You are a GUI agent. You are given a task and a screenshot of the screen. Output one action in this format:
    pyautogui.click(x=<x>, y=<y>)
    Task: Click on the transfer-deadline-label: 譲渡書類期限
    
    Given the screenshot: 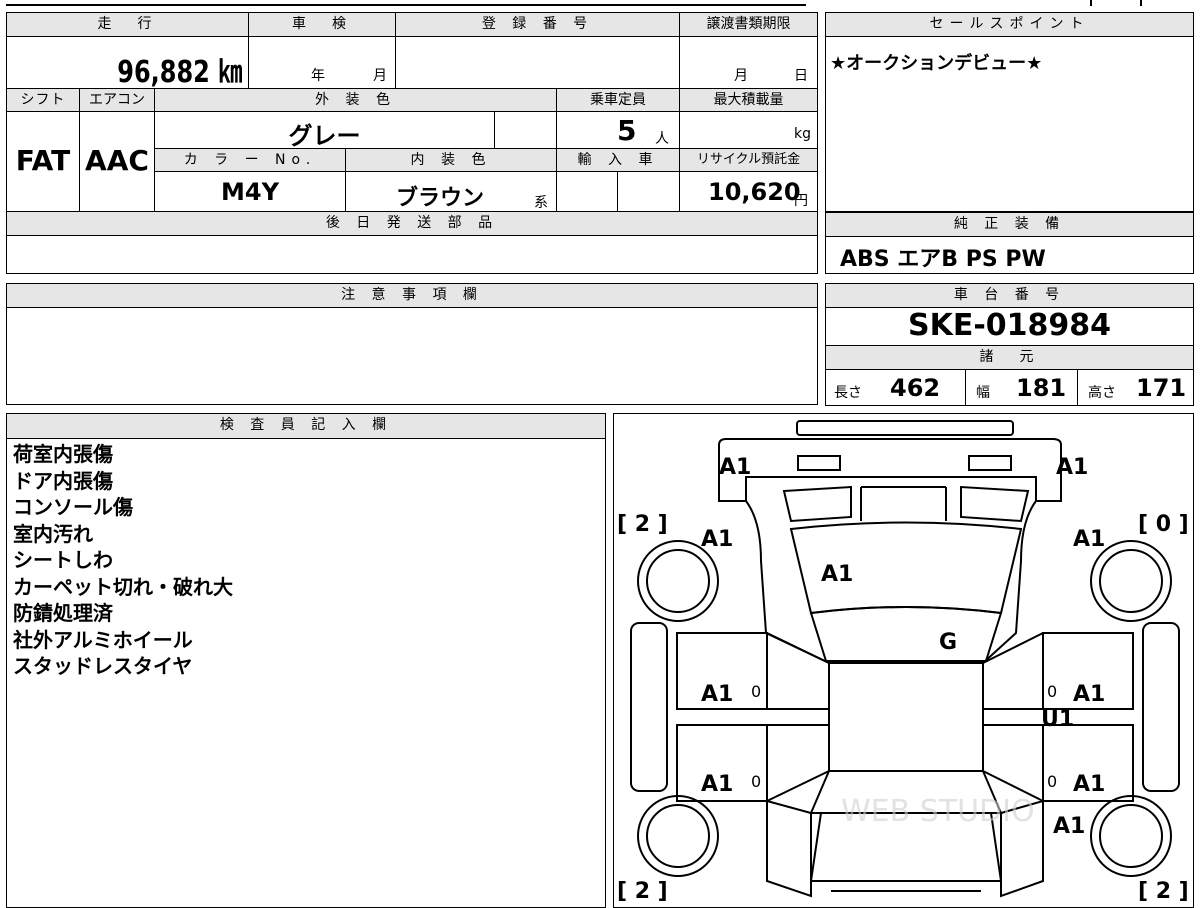 What is the action you would take?
    pyautogui.click(x=748, y=24)
    